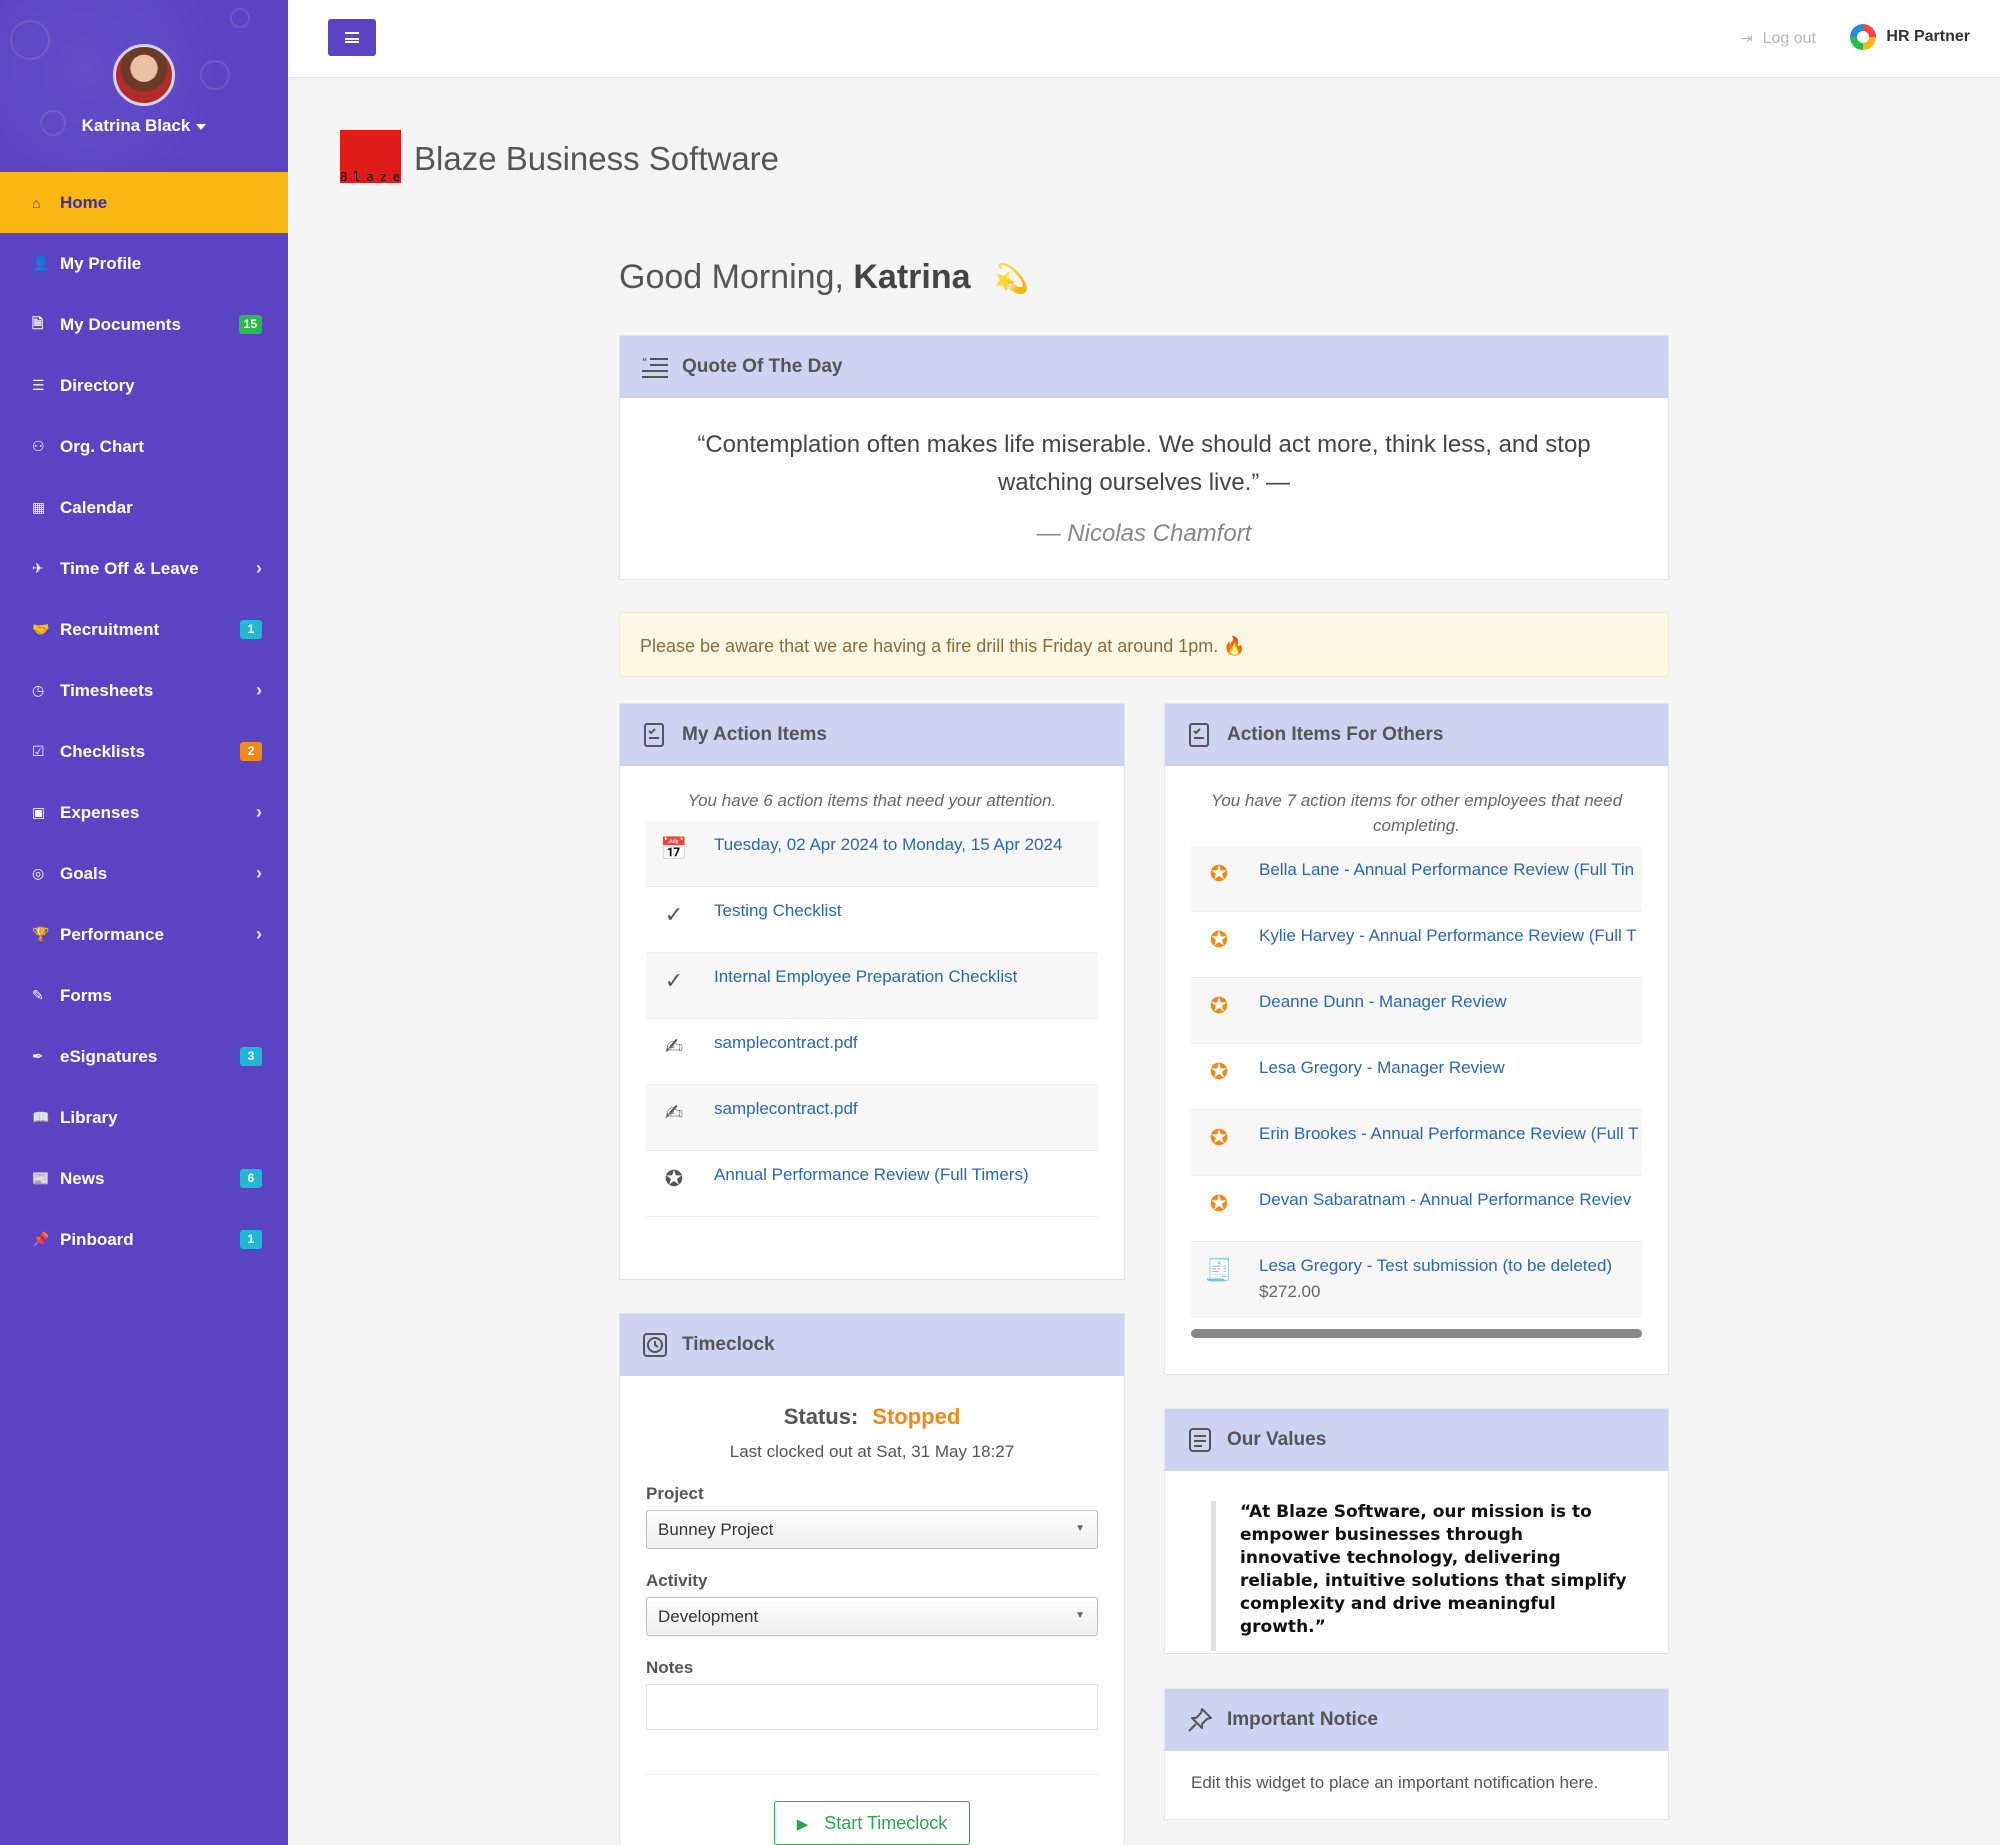 This screenshot has height=1845, width=2000. I want to click on clock-icon, so click(655, 1345).